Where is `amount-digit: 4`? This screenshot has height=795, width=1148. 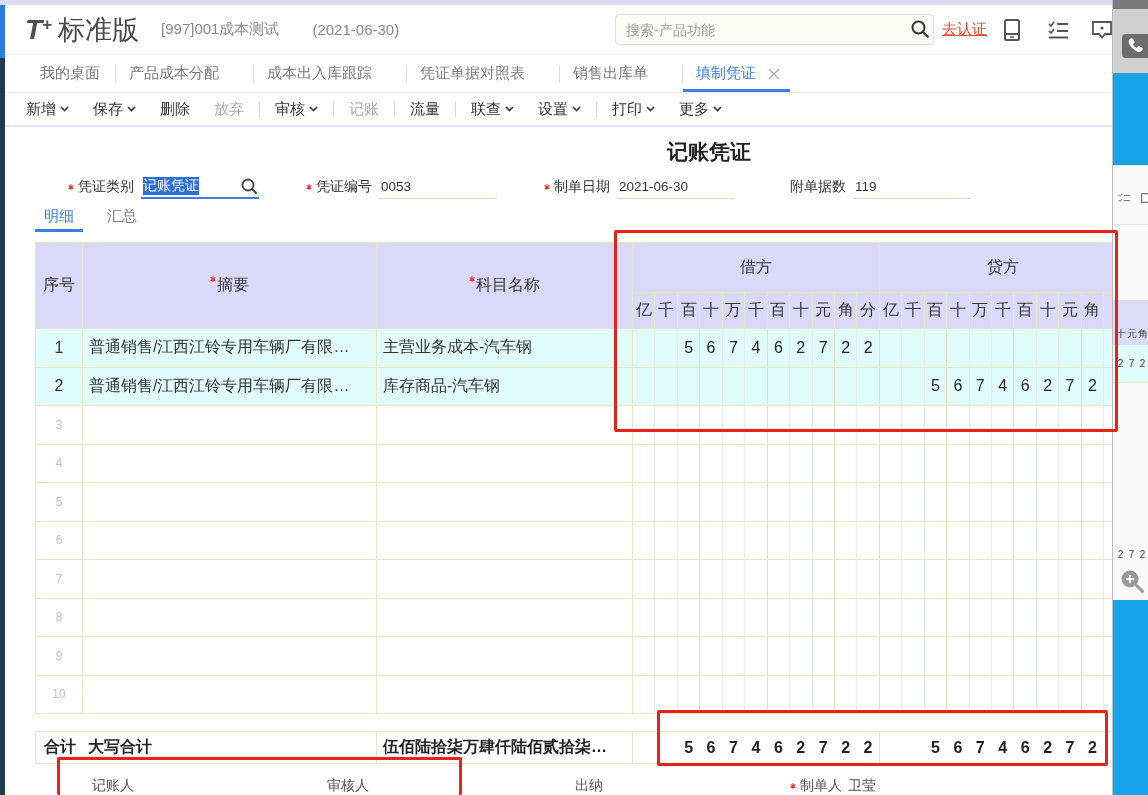
amount-digit: 4 is located at coordinates (1002, 386).